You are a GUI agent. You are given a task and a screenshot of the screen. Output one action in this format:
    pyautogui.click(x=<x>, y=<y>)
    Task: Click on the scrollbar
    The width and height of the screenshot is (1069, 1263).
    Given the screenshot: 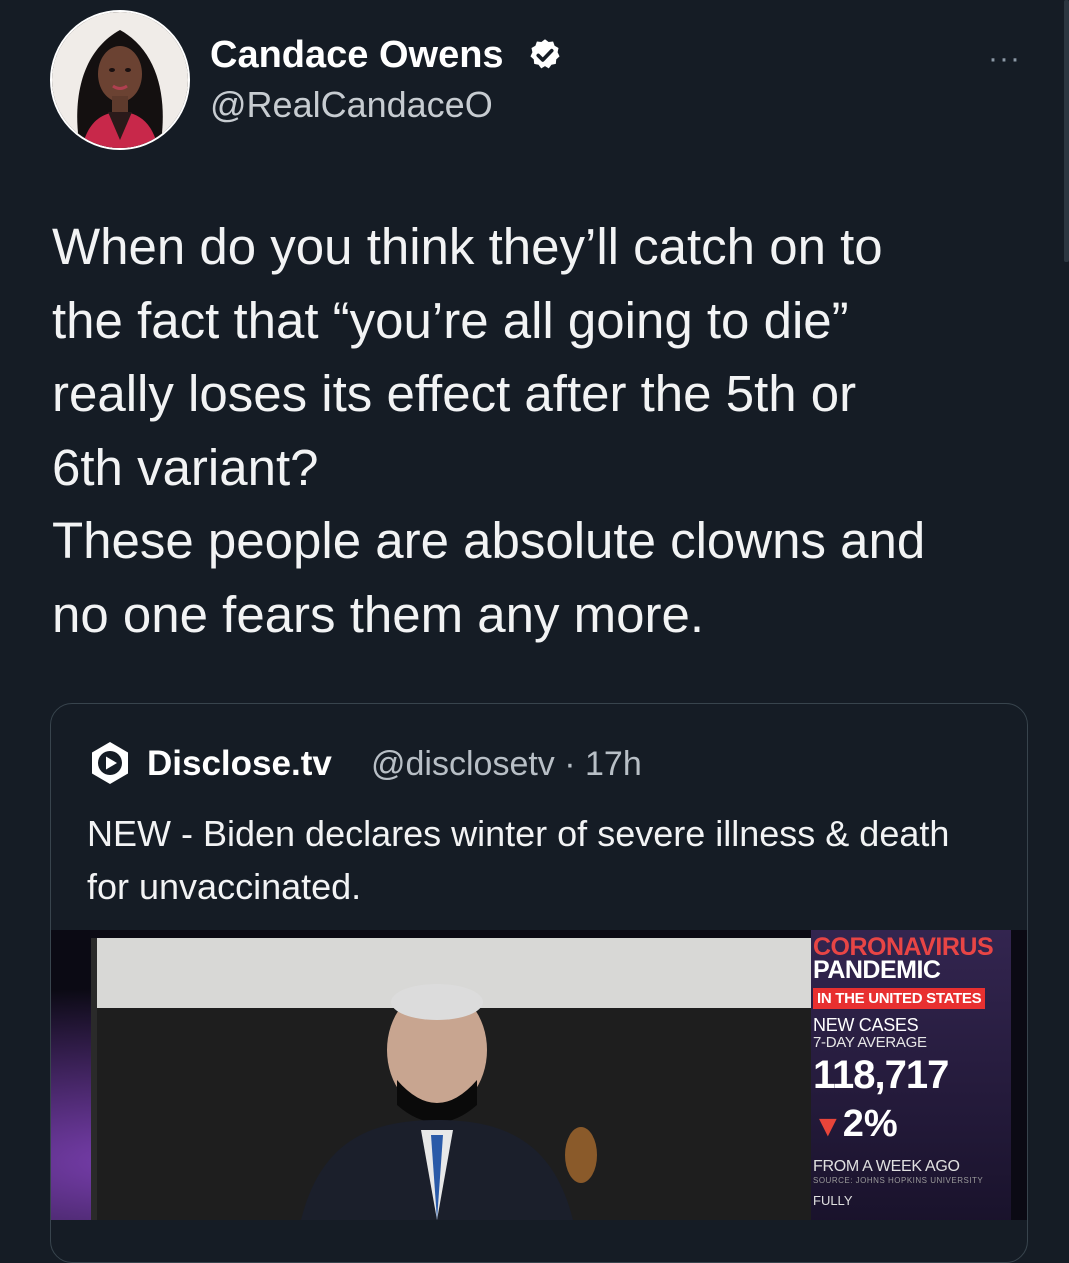 What is the action you would take?
    pyautogui.click(x=1066, y=131)
    